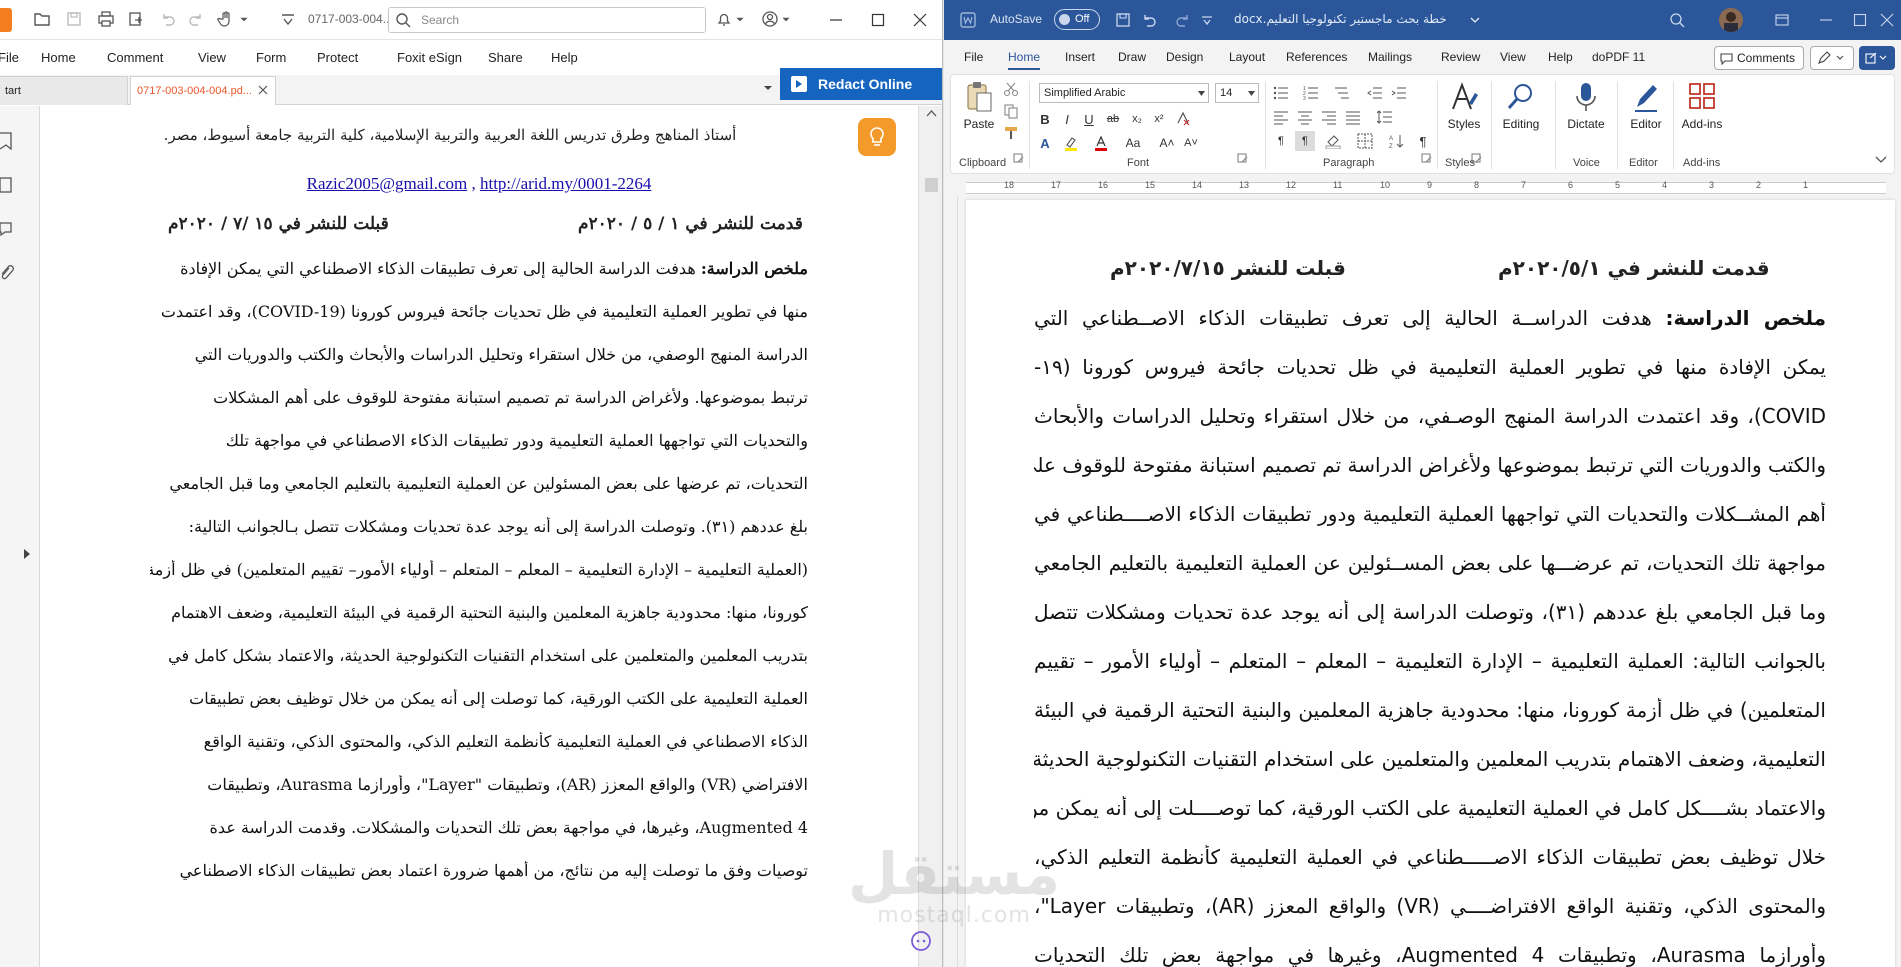 The height and width of the screenshot is (967, 1901). I want to click on bookmark-icon, so click(8, 142).